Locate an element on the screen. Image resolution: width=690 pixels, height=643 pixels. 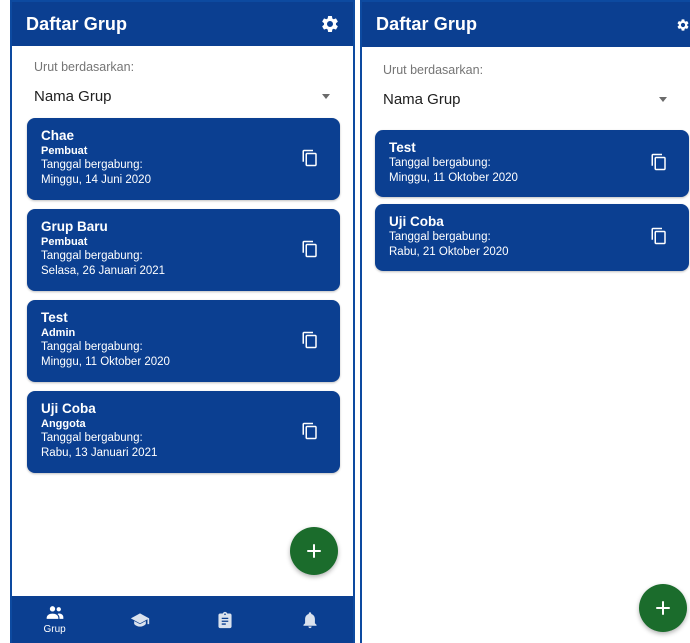
bottom-navigation: Grup is located at coordinates (182, 619).